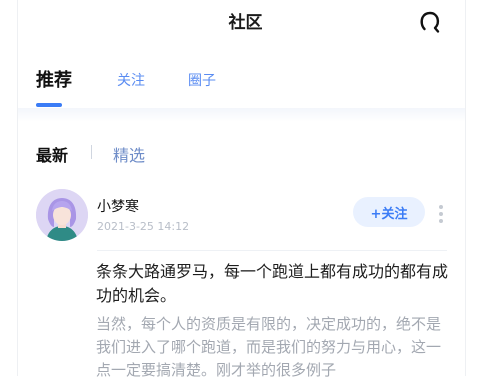  Describe the element at coordinates (49, 105) in the screenshot. I see `tab-active-indicator` at that location.